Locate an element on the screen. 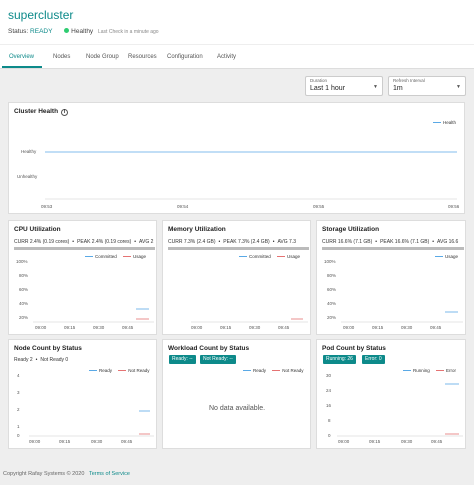 Image resolution: width=474 pixels, height=485 pixels. duration-select: Duration Last 1 hour ▼ is located at coordinates (344, 86).